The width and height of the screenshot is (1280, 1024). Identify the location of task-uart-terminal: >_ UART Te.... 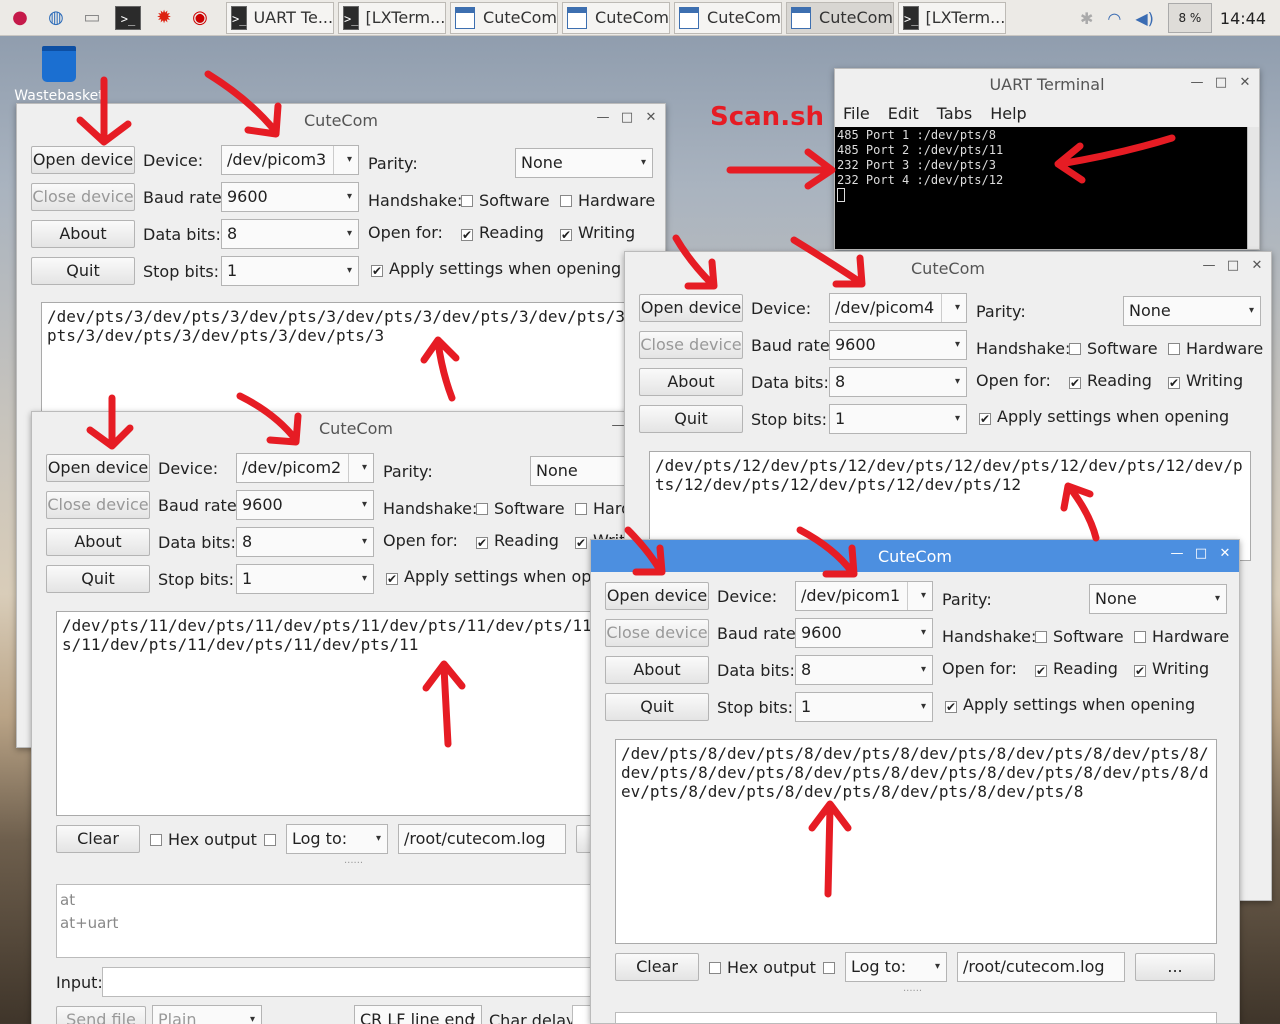
(280, 17).